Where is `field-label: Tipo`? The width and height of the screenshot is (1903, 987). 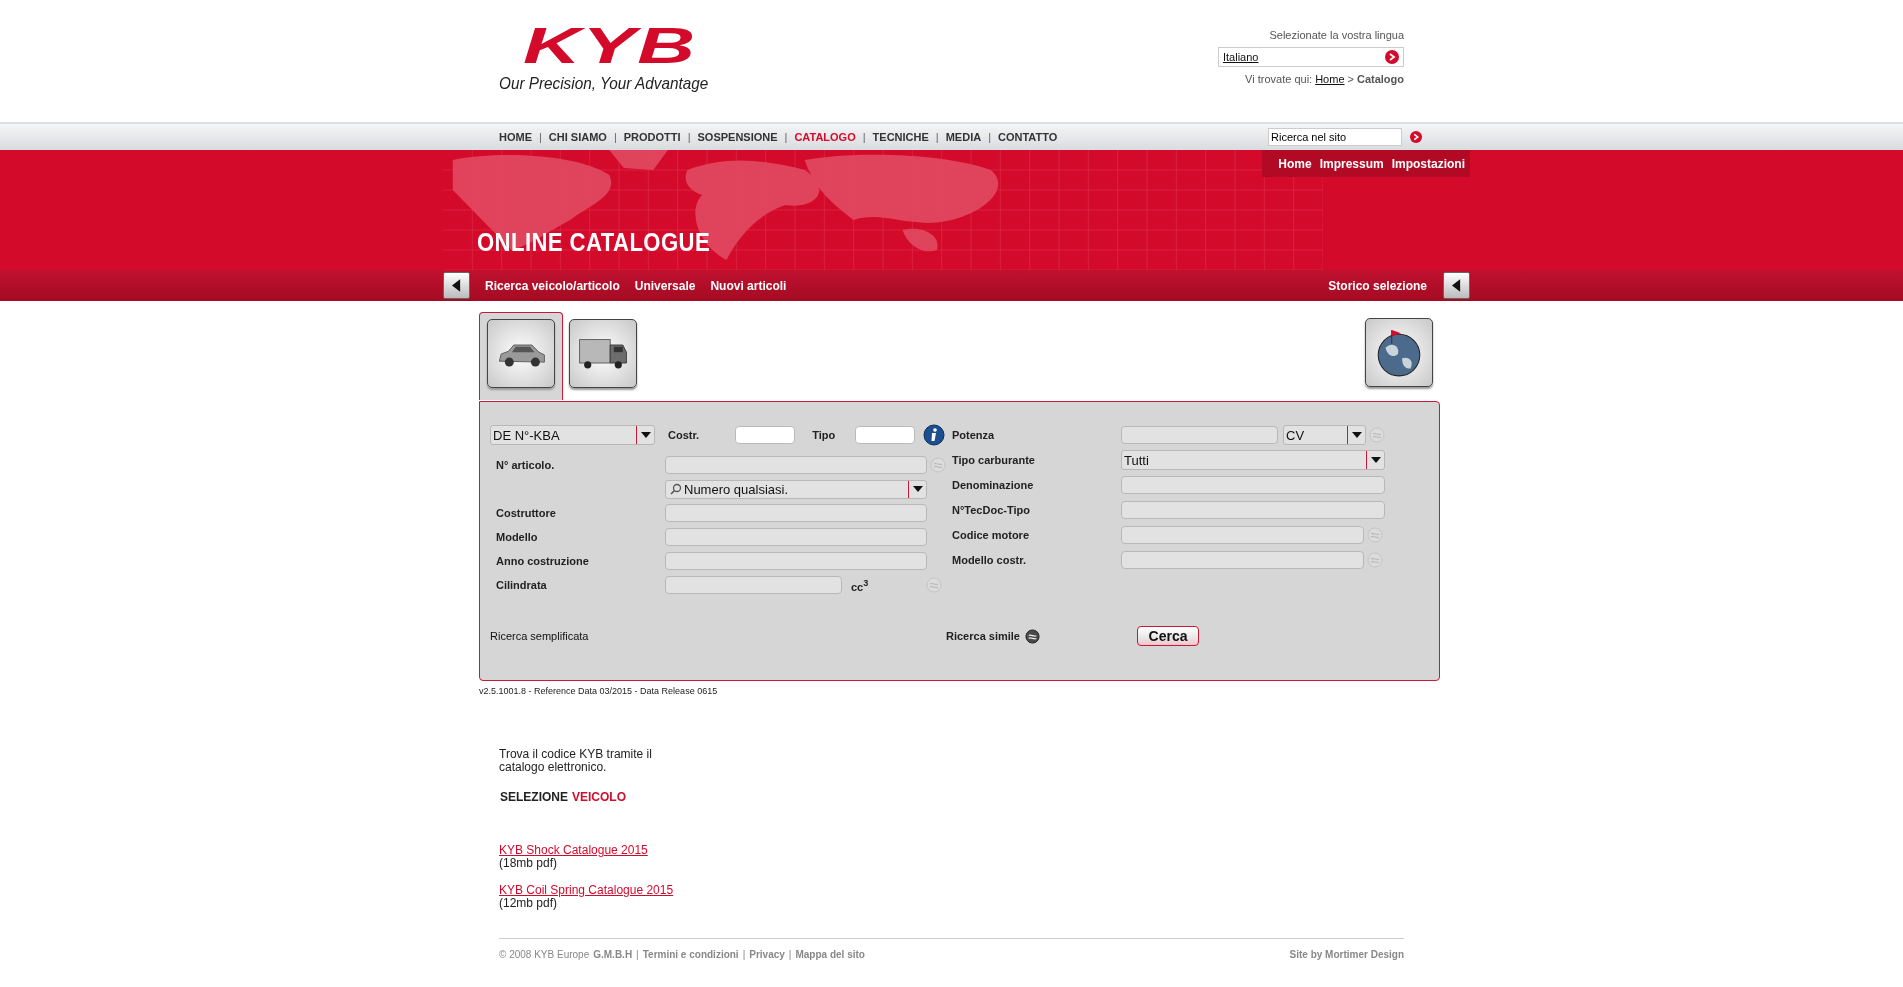 field-label: Tipo is located at coordinates (824, 435).